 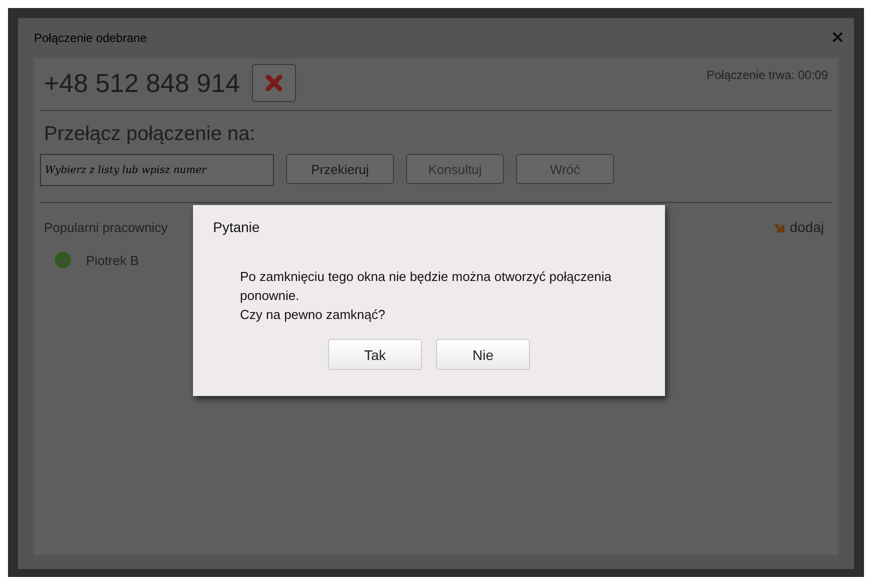 What do you see at coordinates (142, 83) in the screenshot?
I see `phone-number: +48 512 848 914` at bounding box center [142, 83].